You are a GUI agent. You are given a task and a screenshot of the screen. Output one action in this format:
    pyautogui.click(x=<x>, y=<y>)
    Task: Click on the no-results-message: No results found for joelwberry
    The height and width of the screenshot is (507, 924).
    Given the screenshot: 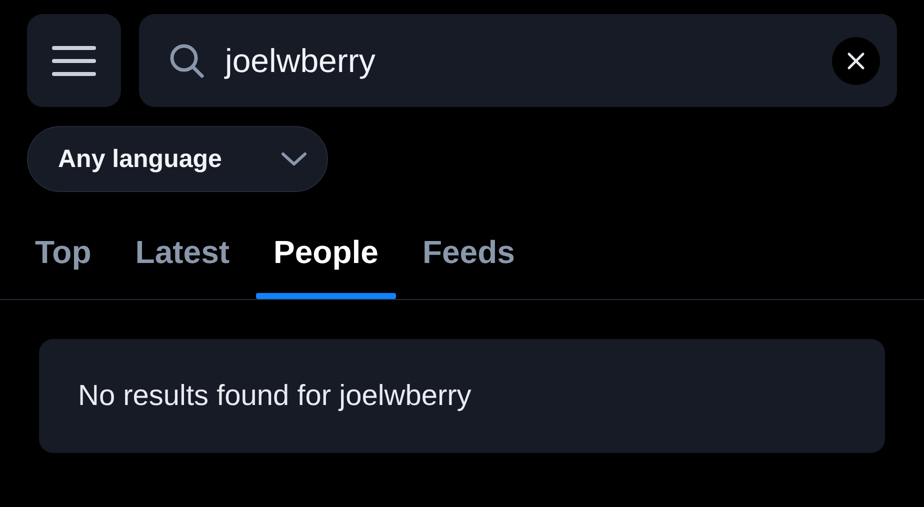 What is the action you would take?
    pyautogui.click(x=275, y=396)
    